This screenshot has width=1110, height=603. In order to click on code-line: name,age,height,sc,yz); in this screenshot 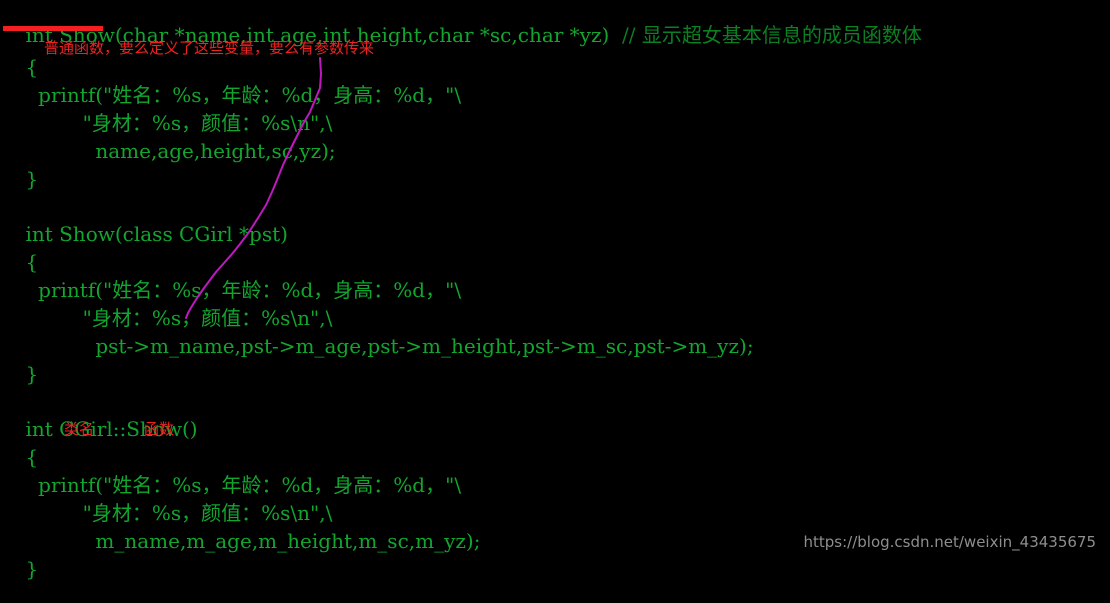, I will do `click(168, 151)`.